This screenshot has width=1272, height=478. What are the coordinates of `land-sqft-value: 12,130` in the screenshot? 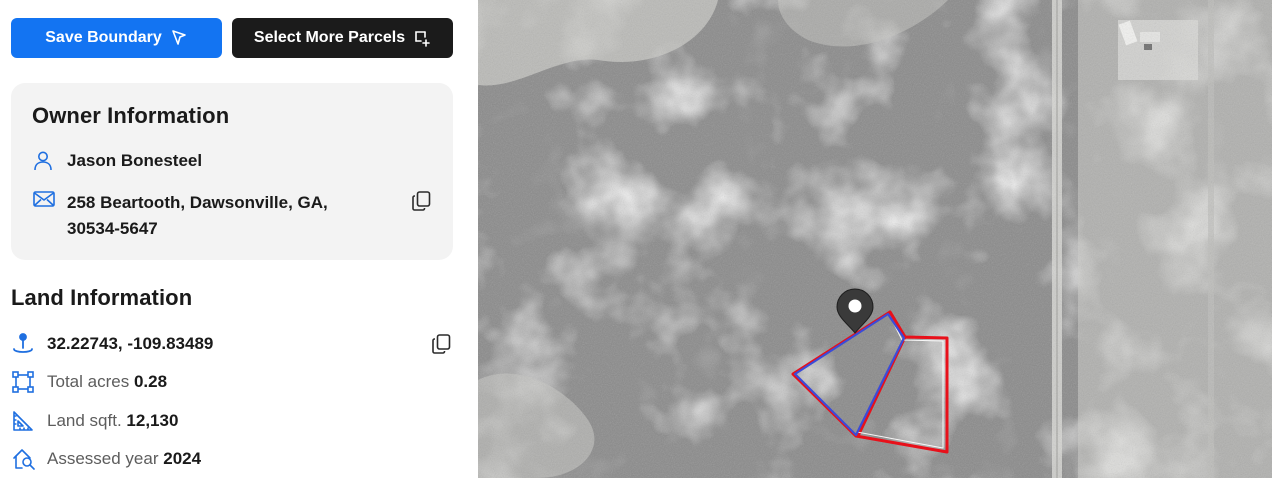 It's located at (152, 420).